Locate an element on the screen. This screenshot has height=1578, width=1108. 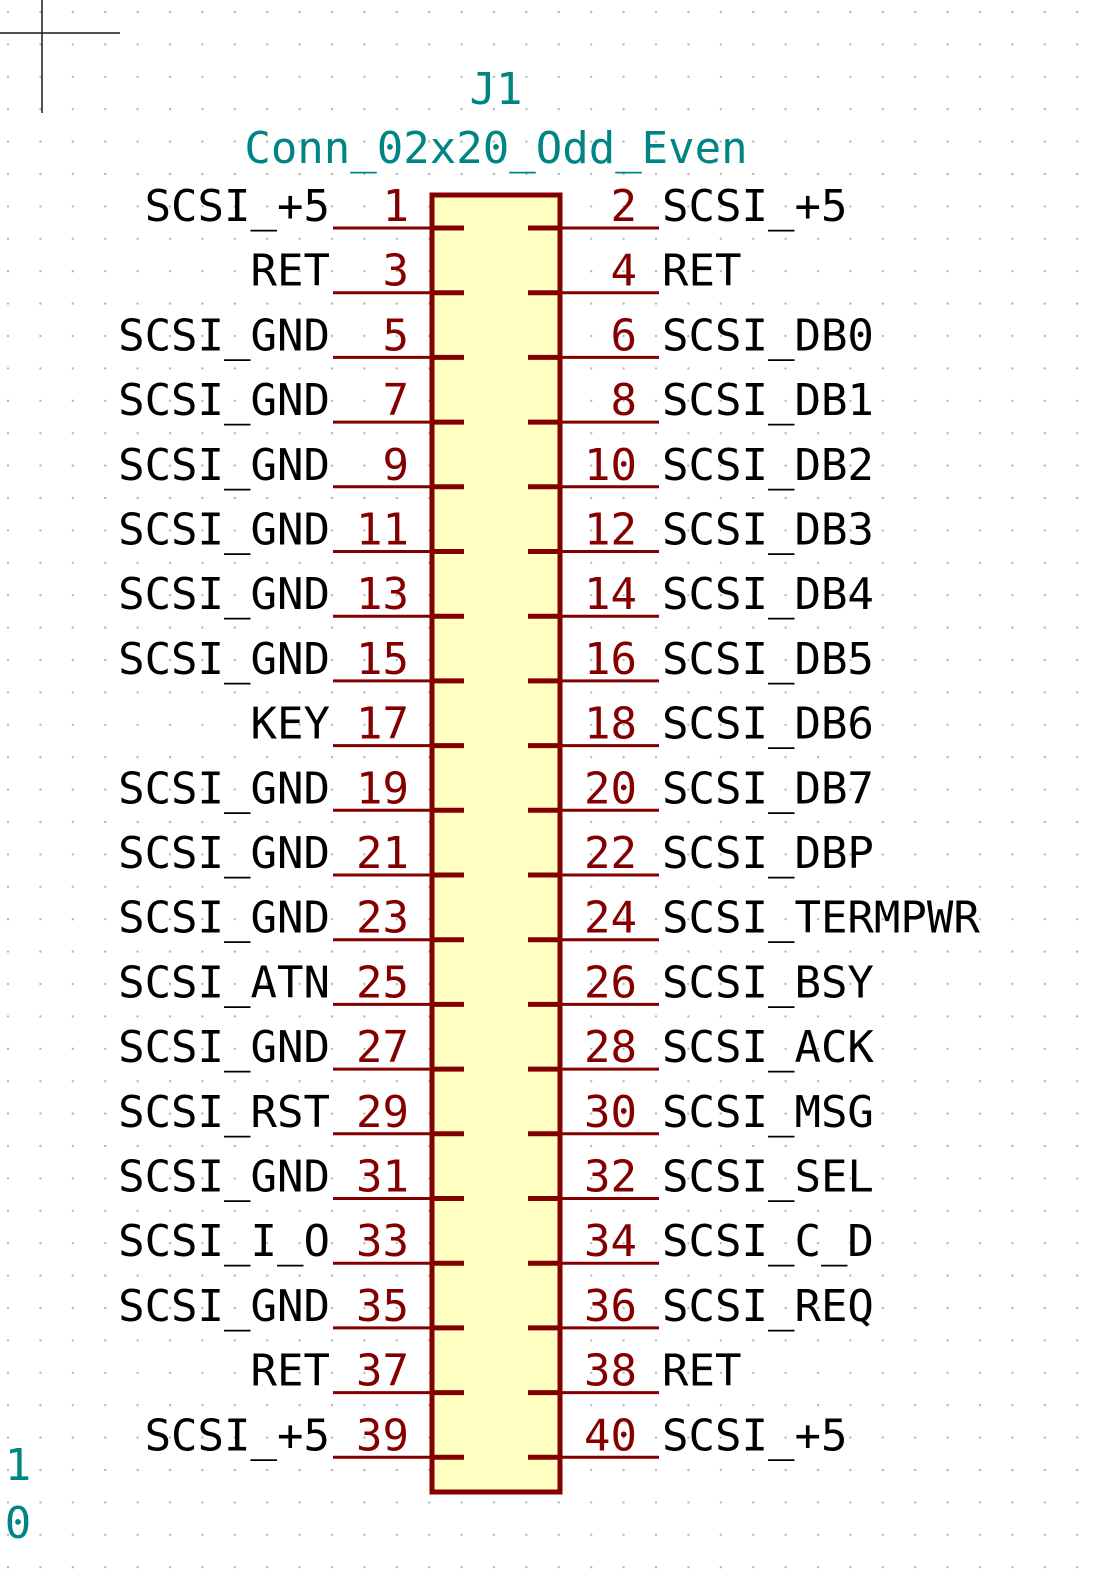
pin-37: 37 RET is located at coordinates (341, 1371).